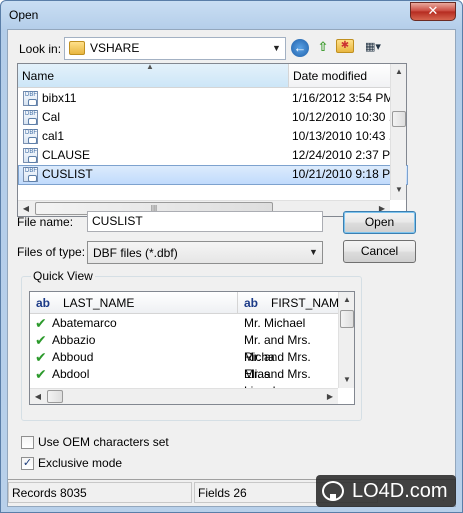 Image resolution: width=463 pixels, height=513 pixels. I want to click on lo4d-logo-icon, so click(333, 491).